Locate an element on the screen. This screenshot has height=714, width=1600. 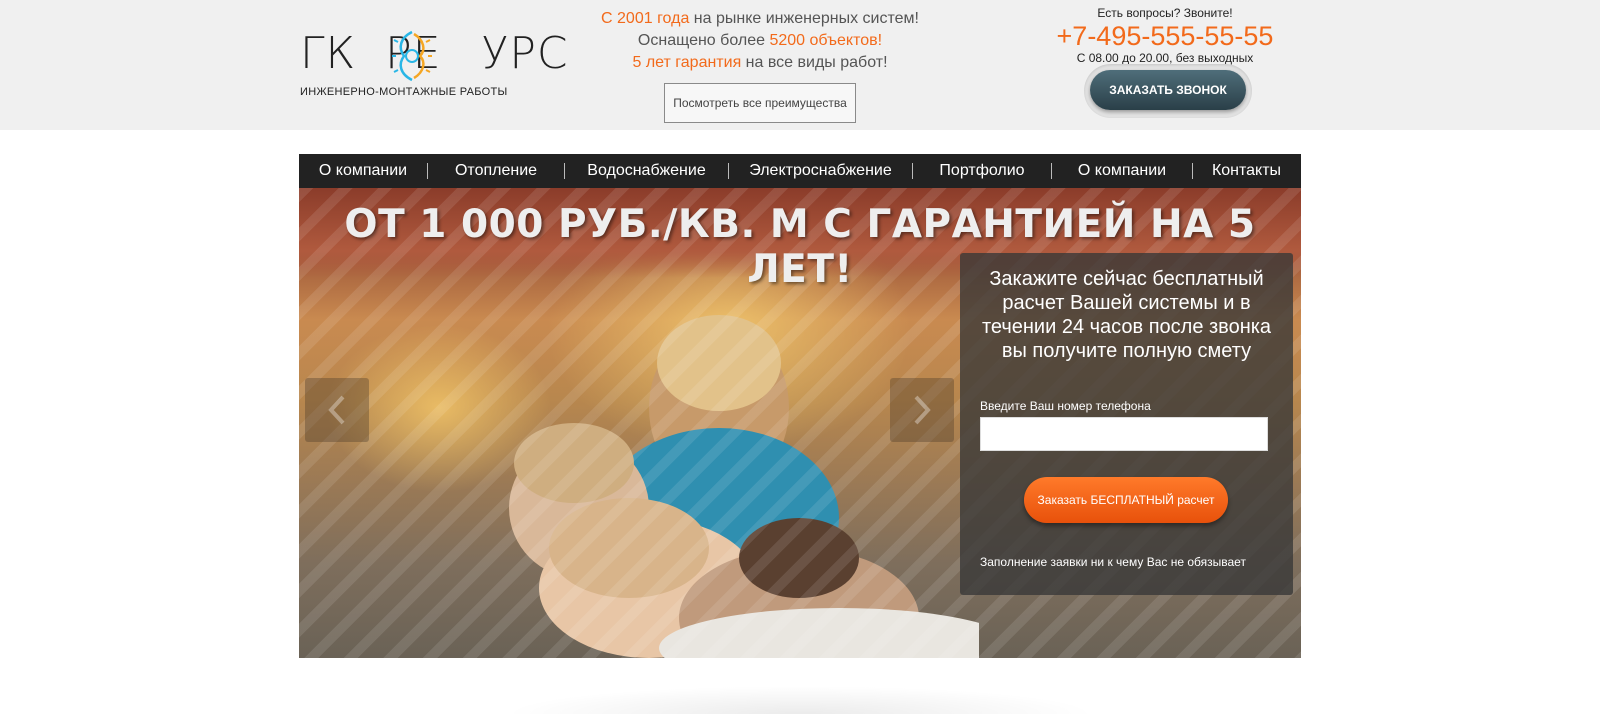
nav-item-about: О компании is located at coordinates (363, 171).